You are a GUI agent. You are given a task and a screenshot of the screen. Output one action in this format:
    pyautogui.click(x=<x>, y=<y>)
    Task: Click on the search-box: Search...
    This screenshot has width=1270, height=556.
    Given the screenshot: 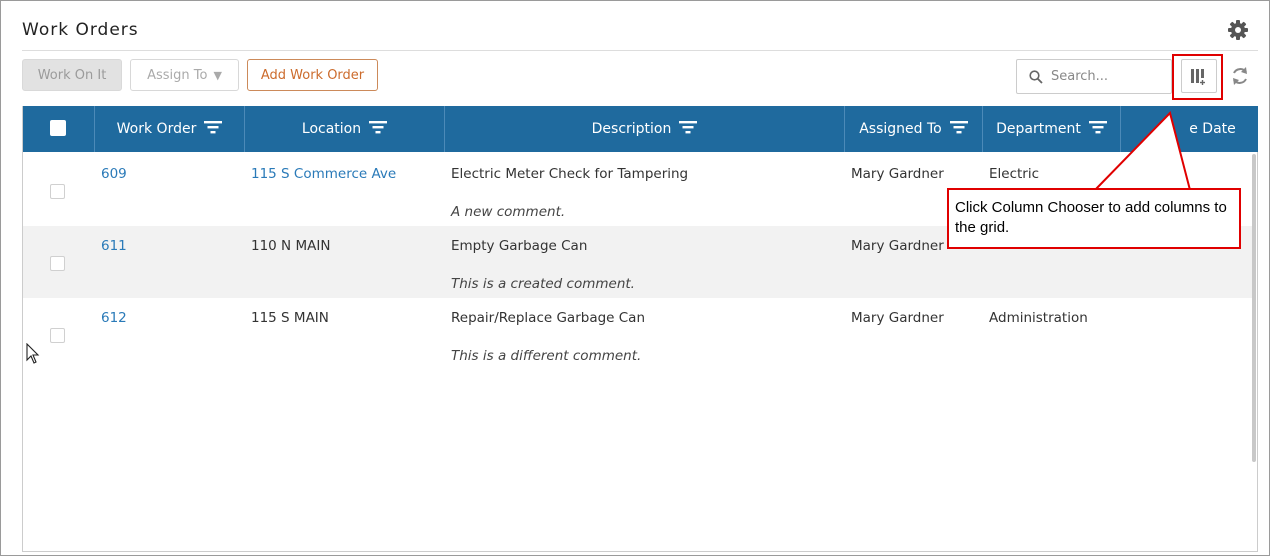 What is the action you would take?
    pyautogui.click(x=1094, y=76)
    